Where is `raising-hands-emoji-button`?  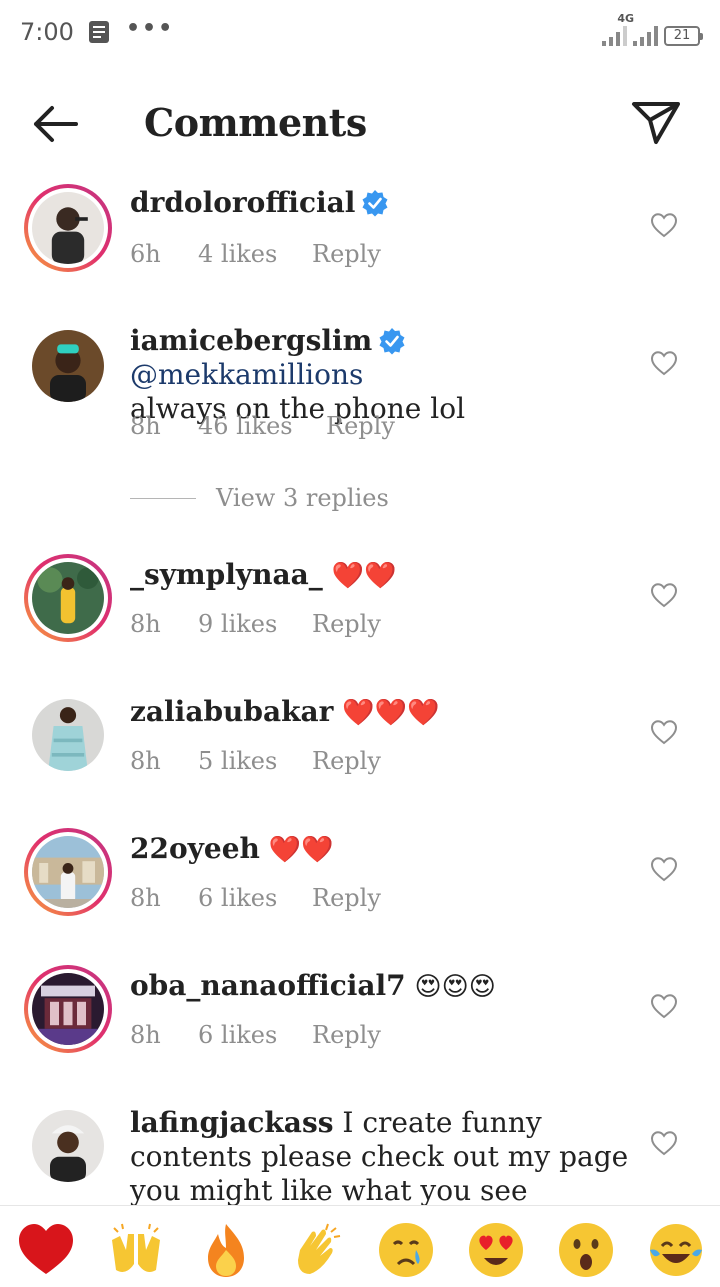
raising-hands-emoji-button is located at coordinates (136, 1250).